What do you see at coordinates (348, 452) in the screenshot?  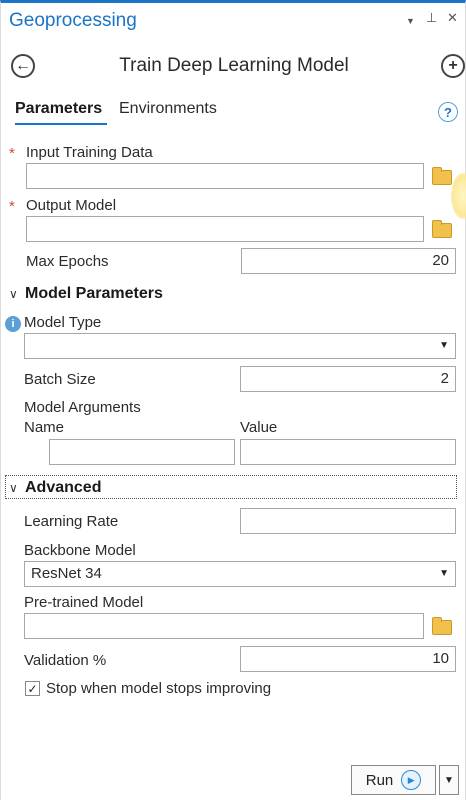 I see `argument-value-field` at bounding box center [348, 452].